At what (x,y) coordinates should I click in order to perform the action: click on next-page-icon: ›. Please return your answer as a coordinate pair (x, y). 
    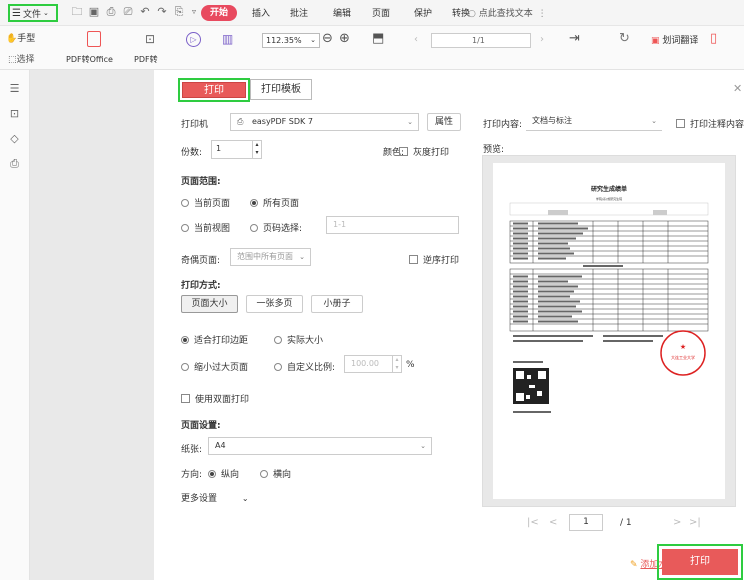
    Looking at the image, I should click on (542, 39).